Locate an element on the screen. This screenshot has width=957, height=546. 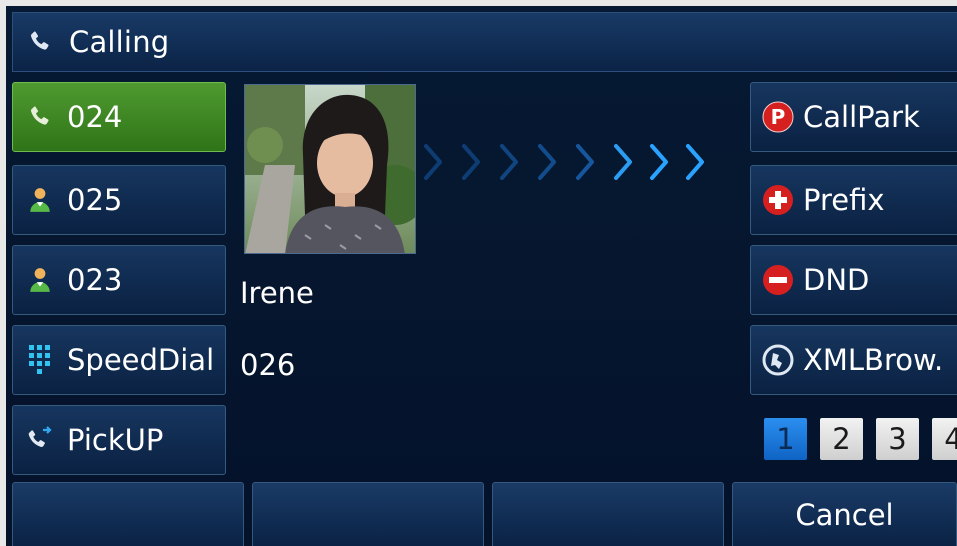
line-key-025: 025 is located at coordinates (119, 200).